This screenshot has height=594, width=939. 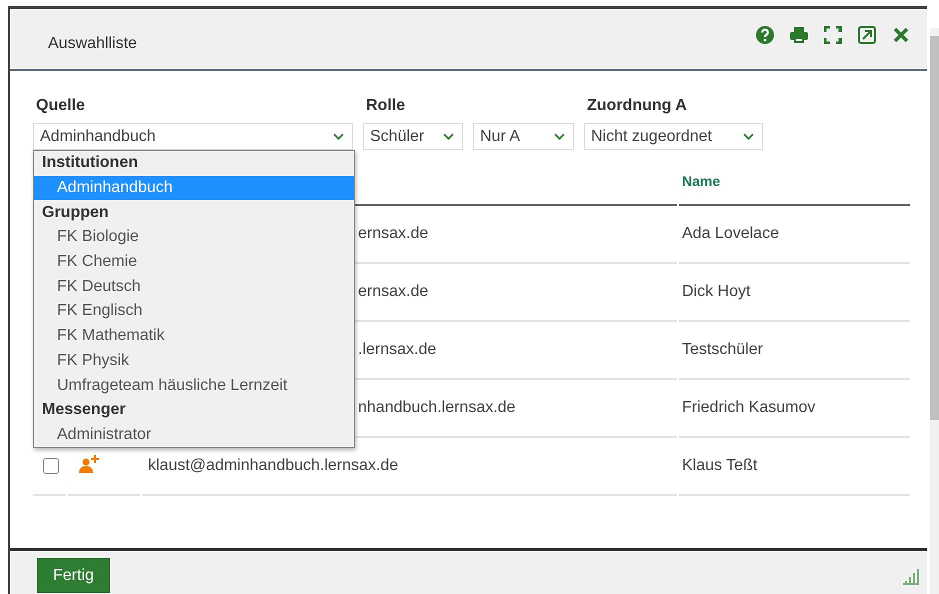 I want to click on external-link-icon, so click(x=867, y=35).